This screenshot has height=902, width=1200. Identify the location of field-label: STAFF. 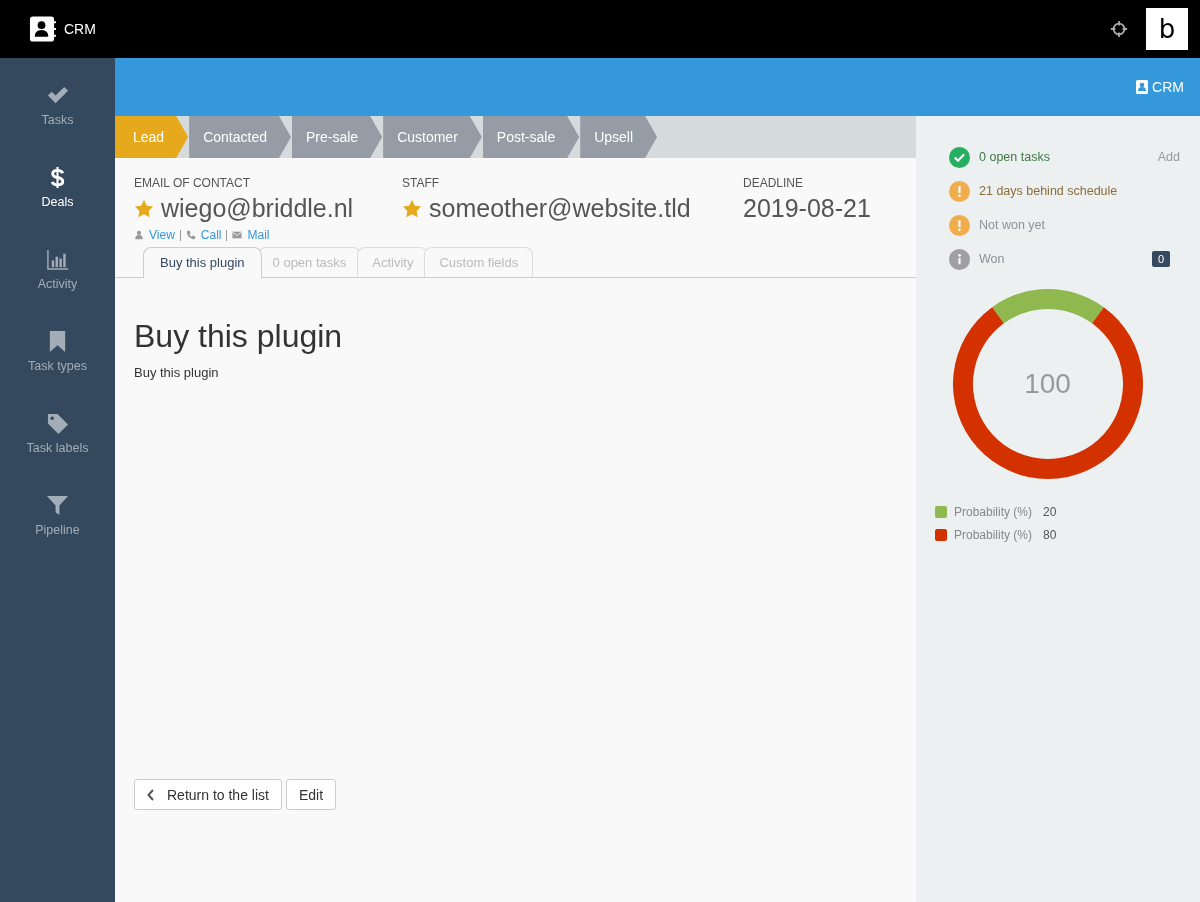
(421, 183).